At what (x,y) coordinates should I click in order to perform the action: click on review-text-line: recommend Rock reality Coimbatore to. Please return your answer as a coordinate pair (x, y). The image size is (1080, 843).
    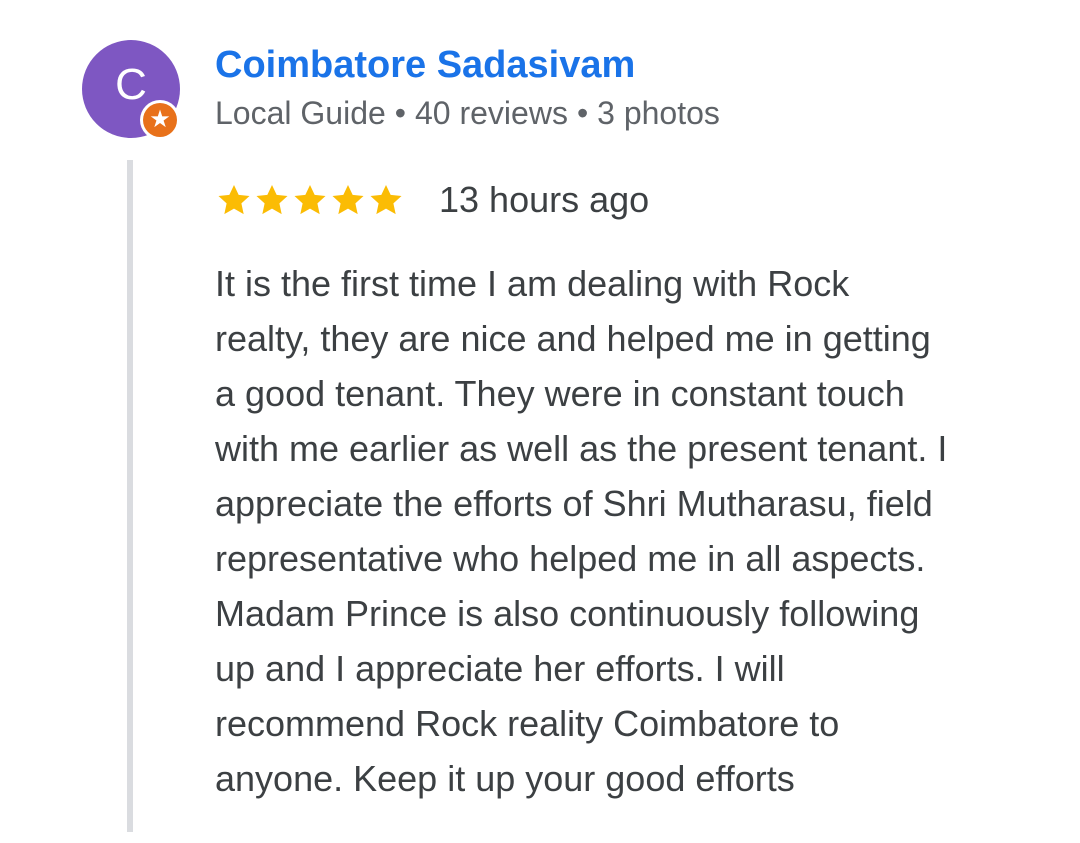
    Looking at the image, I should click on (527, 723).